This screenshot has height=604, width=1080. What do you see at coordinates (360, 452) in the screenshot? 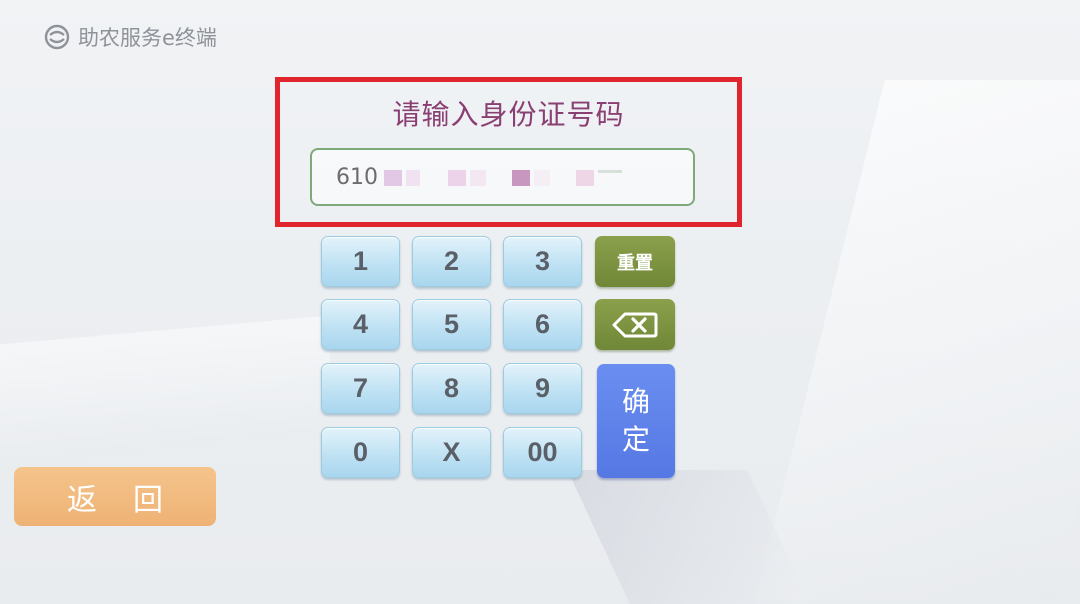
I see `key-0: 0` at bounding box center [360, 452].